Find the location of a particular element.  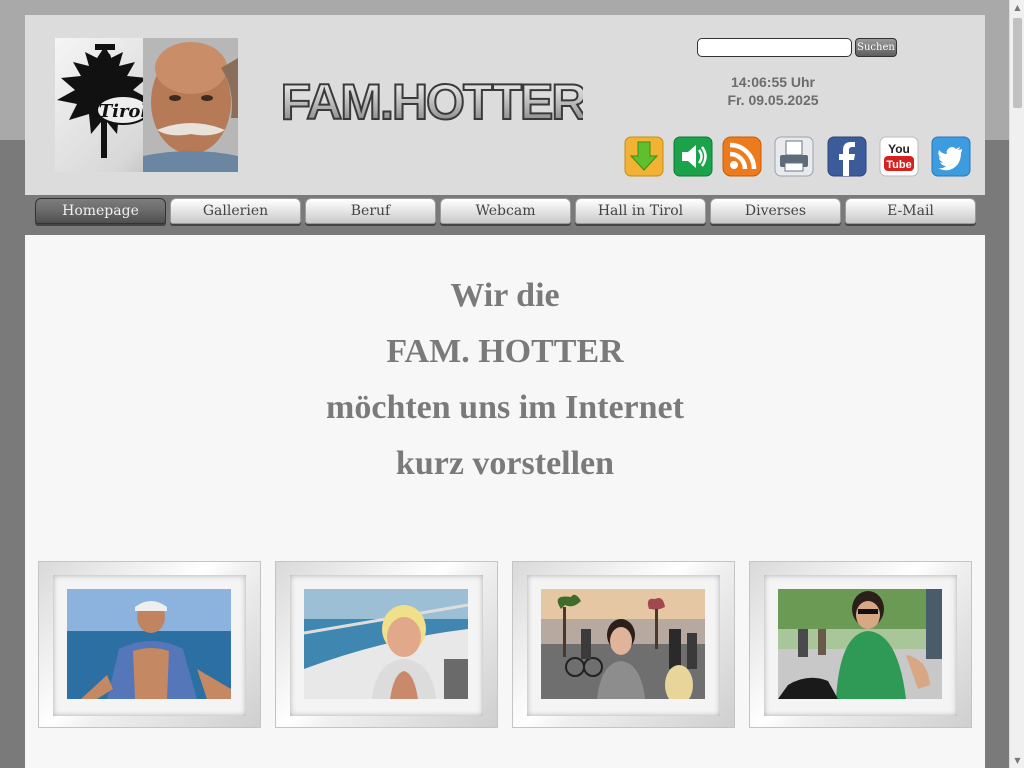

gallery-photo-woman-in-green is located at coordinates (860, 644).